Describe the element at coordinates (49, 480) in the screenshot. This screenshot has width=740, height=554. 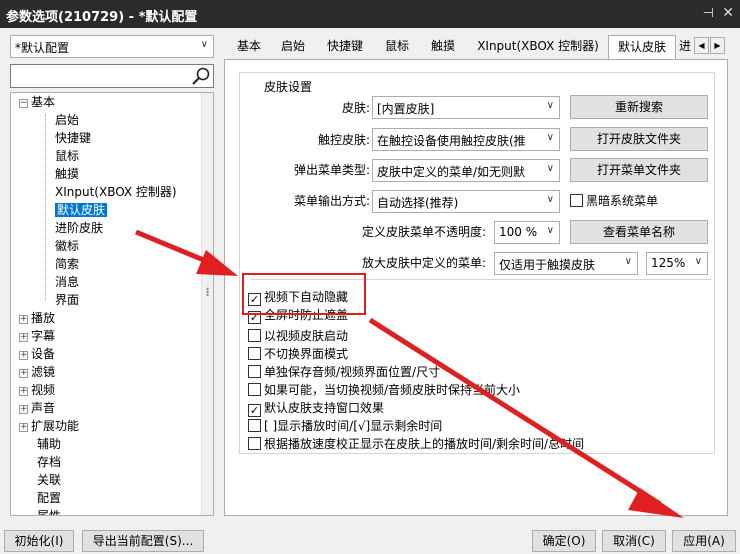
I see `tree-node: 关联` at that location.